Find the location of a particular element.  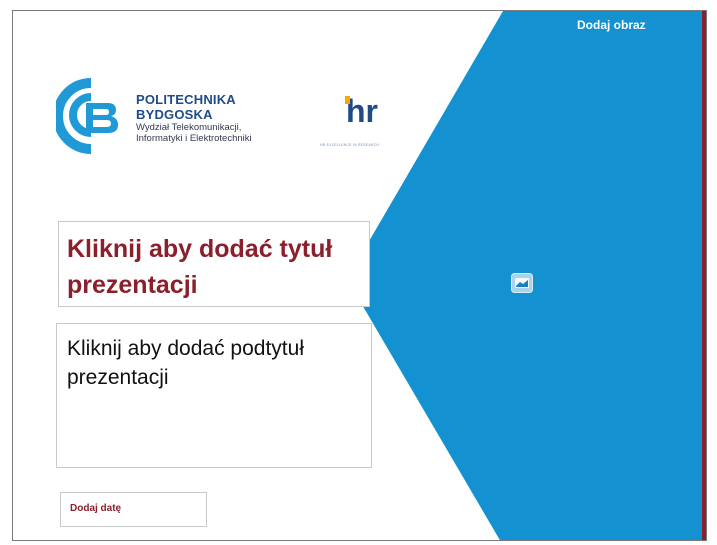

subtitle-placeholder-text: Kliknij aby dodać podtytuł prezentacji is located at coordinates (185, 363).